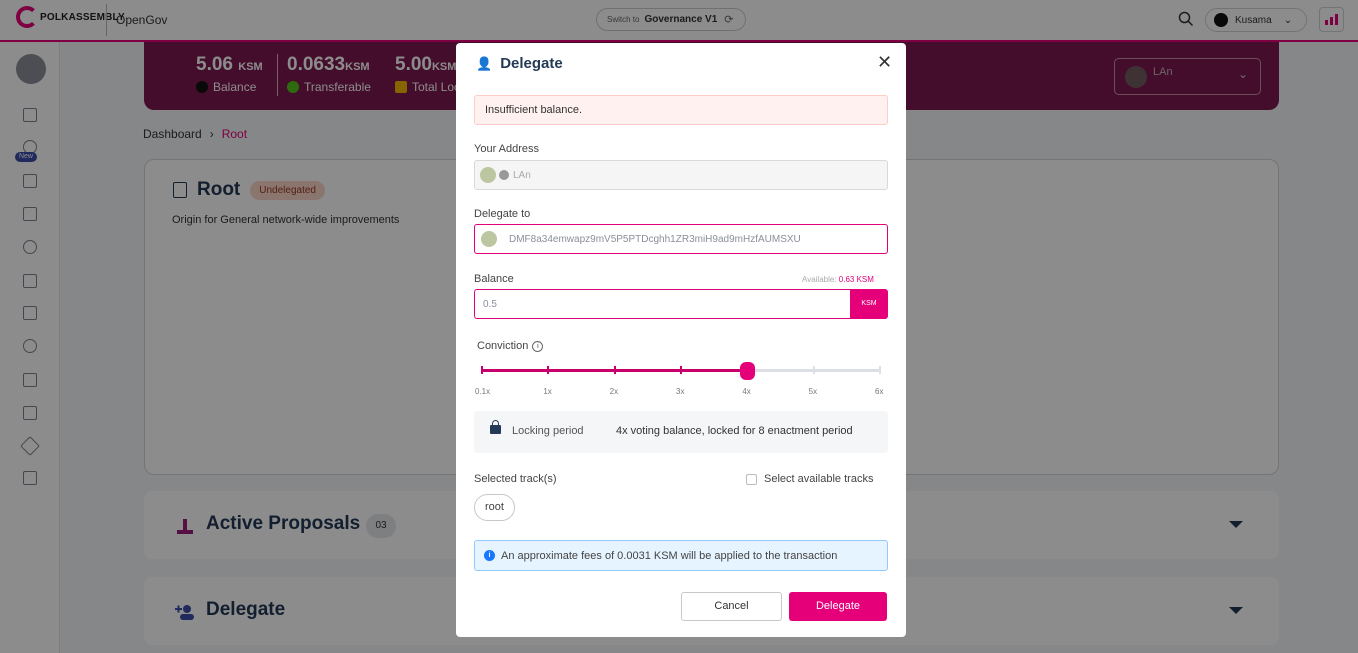 The width and height of the screenshot is (1358, 653). Describe the element at coordinates (746, 391) in the screenshot. I see `conviction-tick-label: 4x` at that location.